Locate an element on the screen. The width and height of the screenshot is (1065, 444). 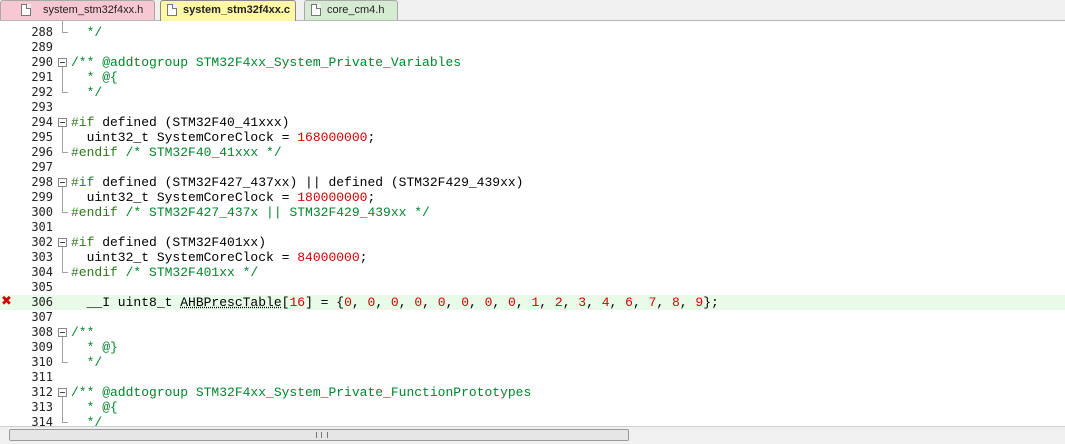
code-line: 292 */ is located at coordinates (532, 92).